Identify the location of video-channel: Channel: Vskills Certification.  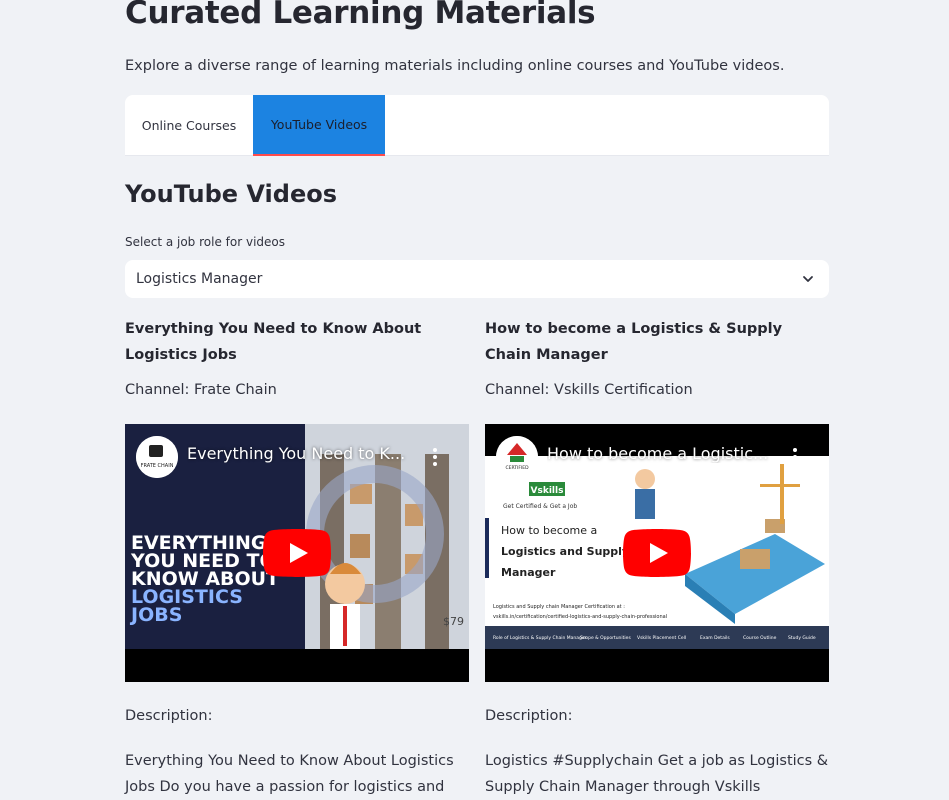
(589, 390).